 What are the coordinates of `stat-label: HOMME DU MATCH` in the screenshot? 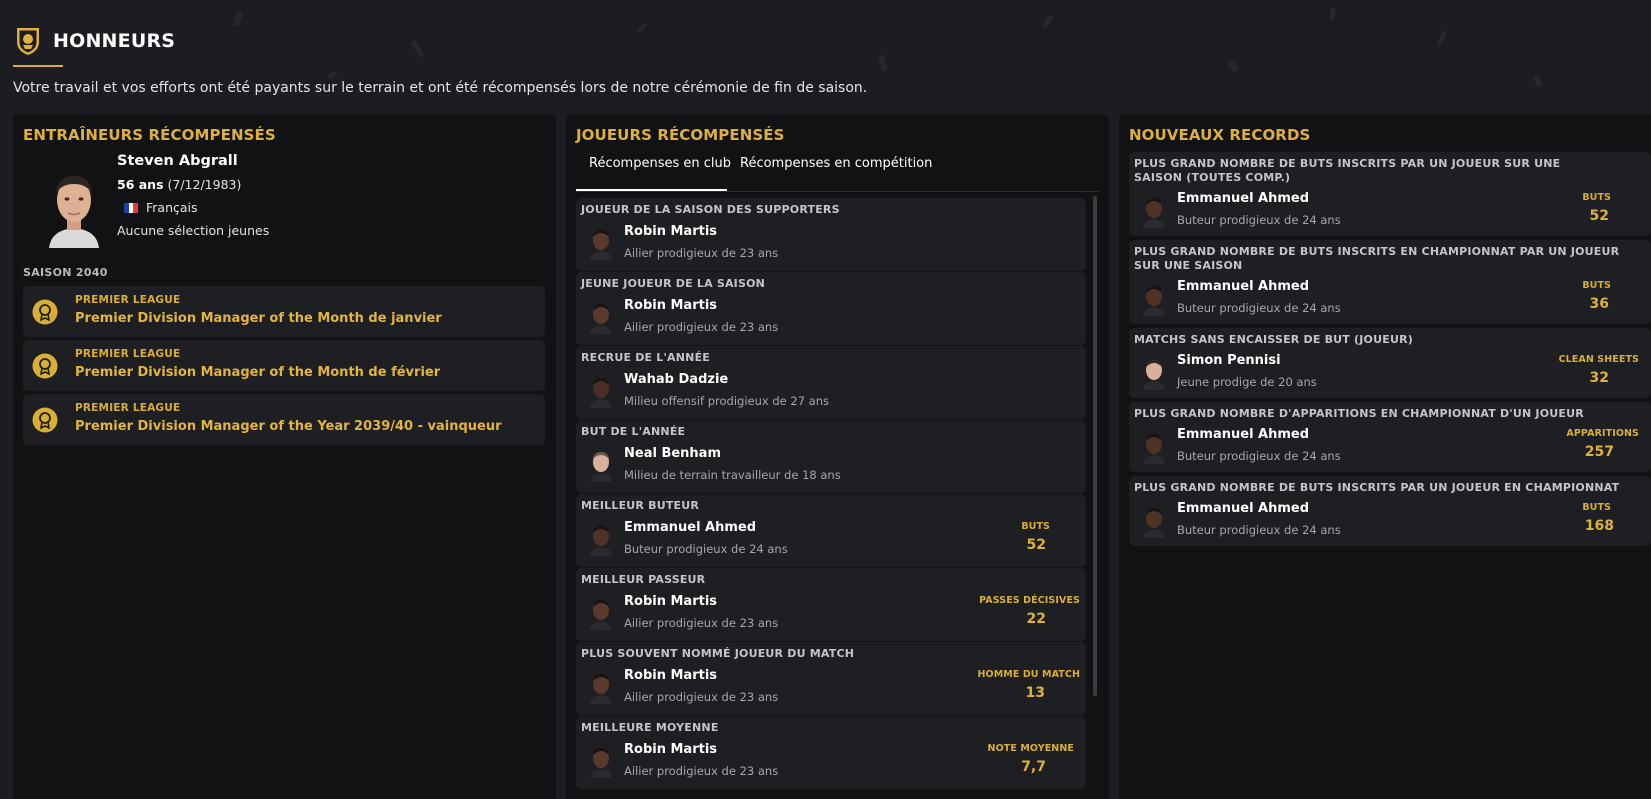 It's located at (1028, 674).